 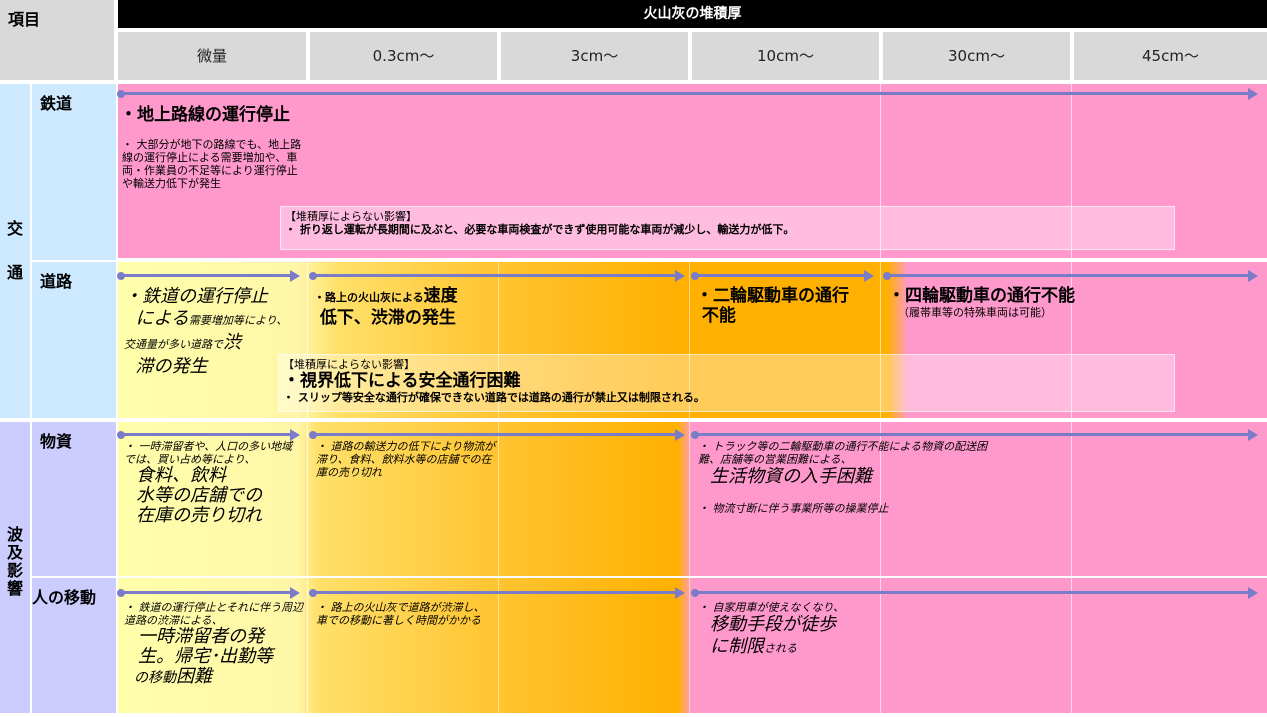 I want to click on people-10cm-small: ・ 自家用車が使えなくなり、, so click(x=771, y=607).